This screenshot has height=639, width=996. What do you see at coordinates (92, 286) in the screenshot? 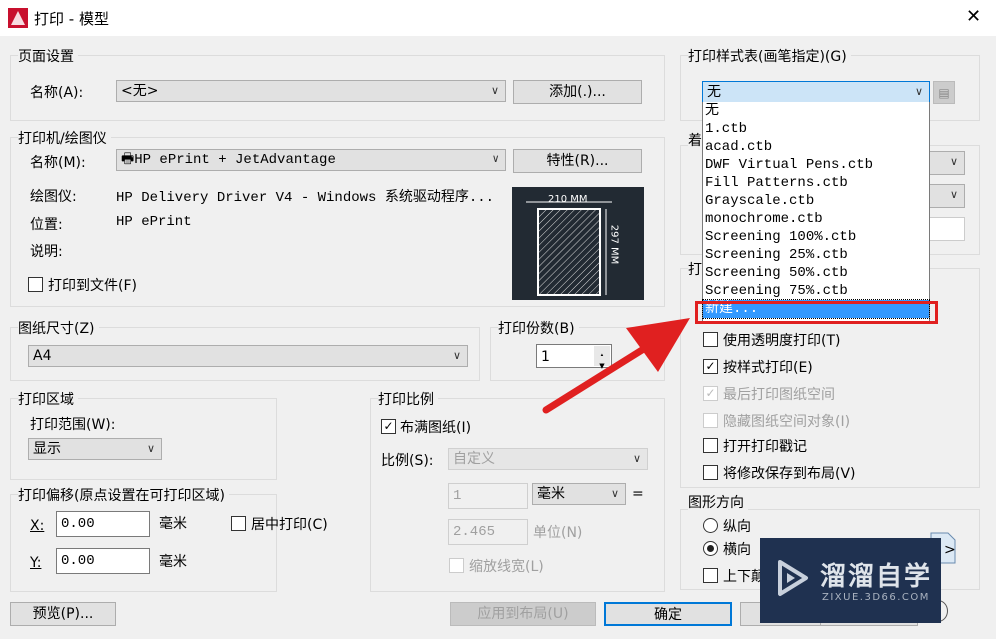
I see `print-to-file-label: 打印到文件(F)` at bounding box center [92, 286].